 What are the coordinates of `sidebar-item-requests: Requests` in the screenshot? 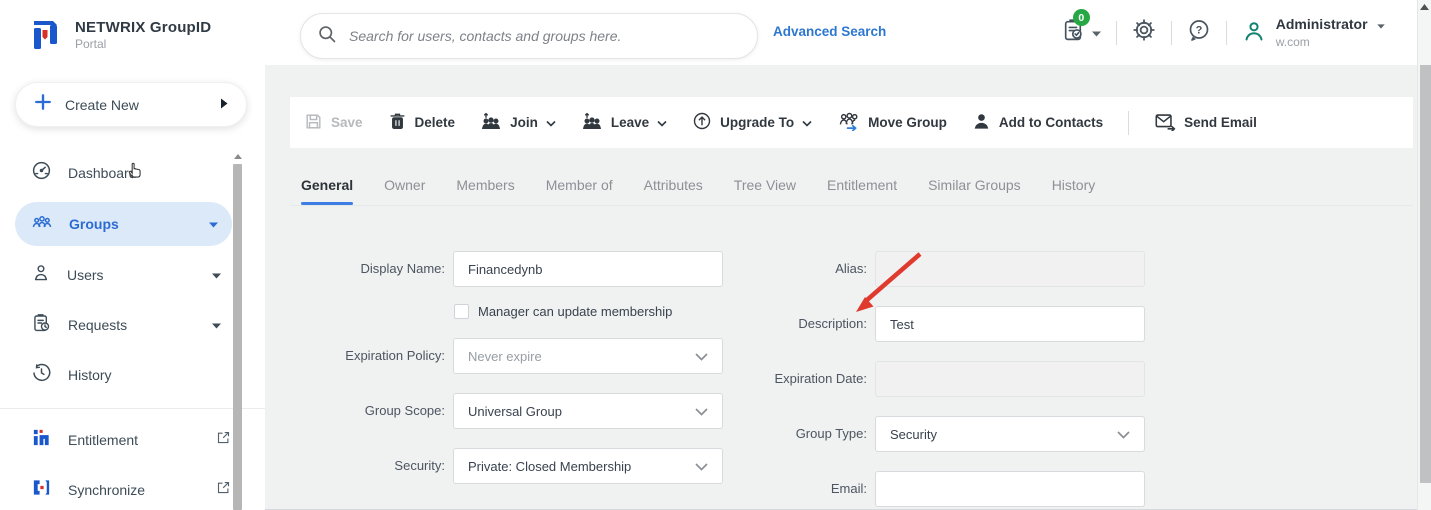 It's located at (132, 325).